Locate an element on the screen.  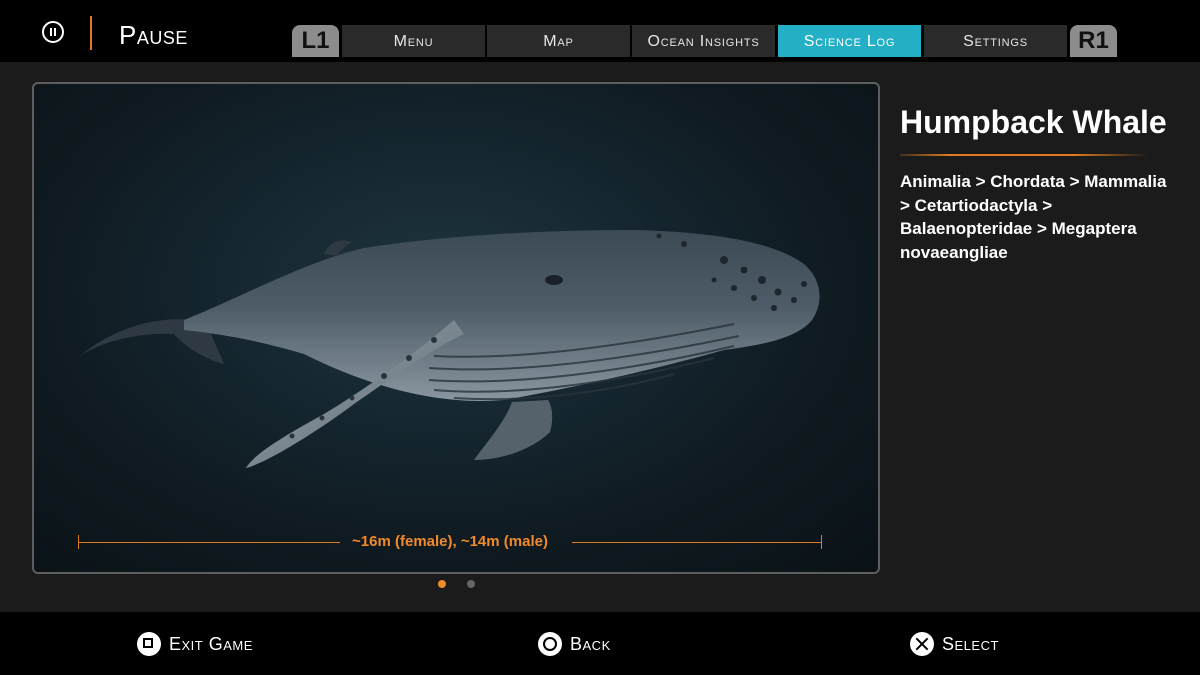
measure-tick-right is located at coordinates (821, 542).